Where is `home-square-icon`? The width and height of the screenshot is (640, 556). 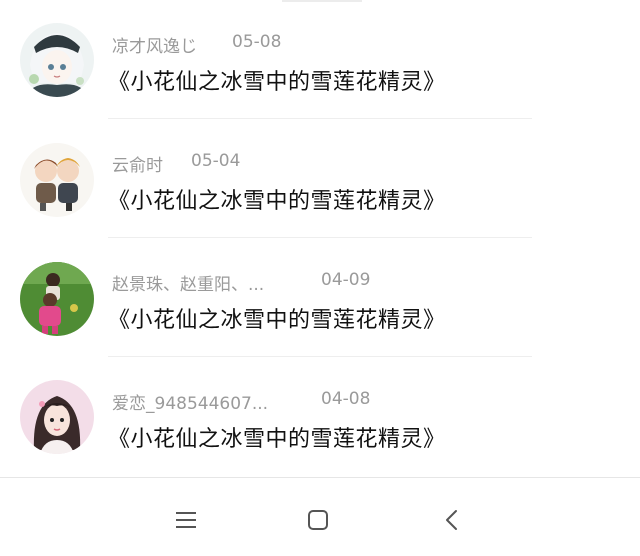
home-square-icon is located at coordinates (318, 520).